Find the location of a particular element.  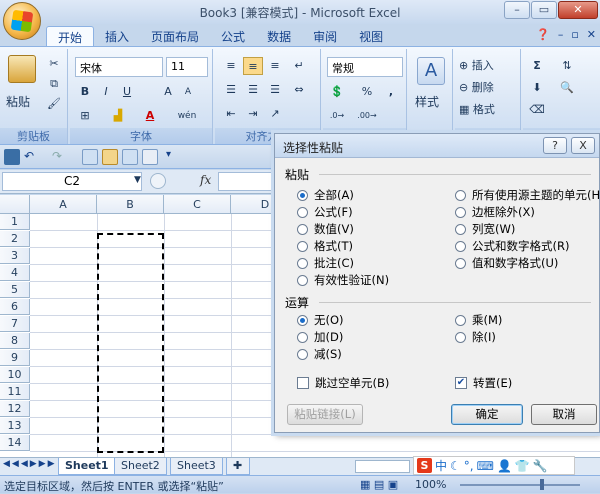

transpose-box: ✔ is located at coordinates (461, 383).